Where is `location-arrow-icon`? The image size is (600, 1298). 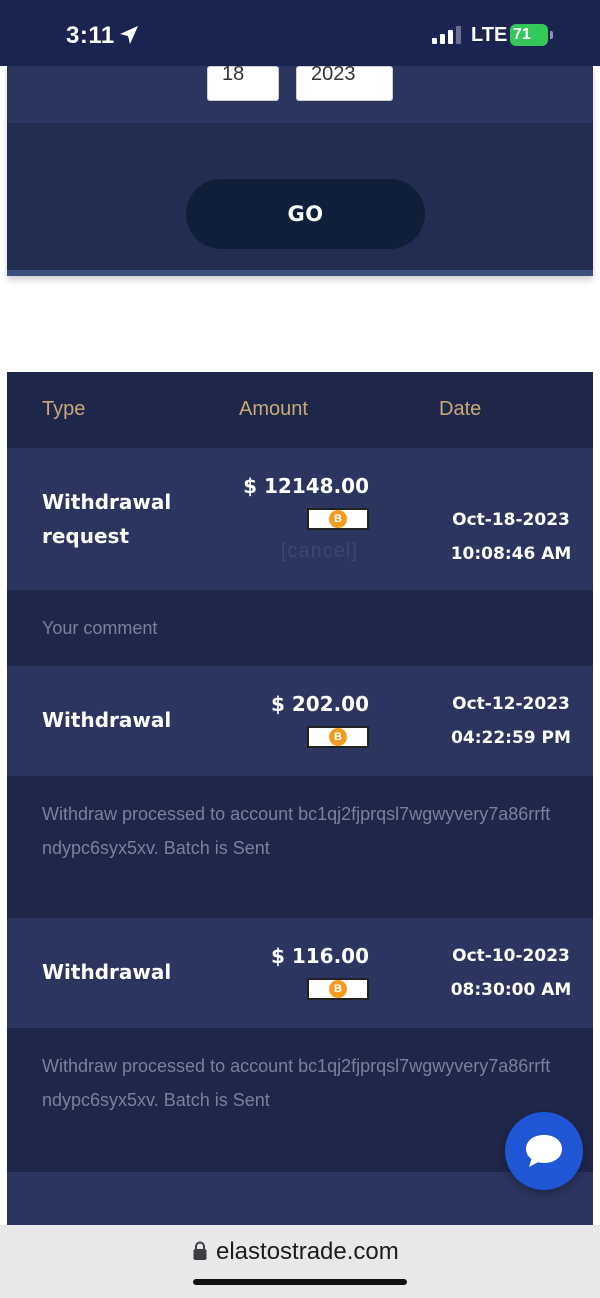
location-arrow-icon is located at coordinates (129, 35).